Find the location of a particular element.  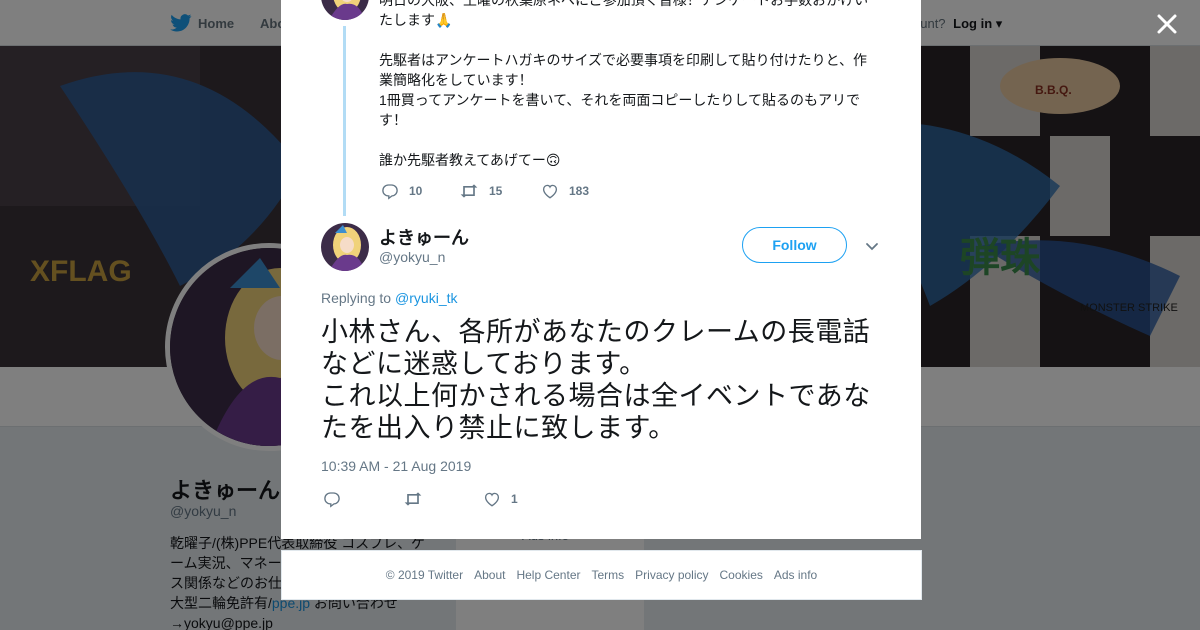

previous-tweet-actions: 10 15 183 is located at coordinates (485, 191).